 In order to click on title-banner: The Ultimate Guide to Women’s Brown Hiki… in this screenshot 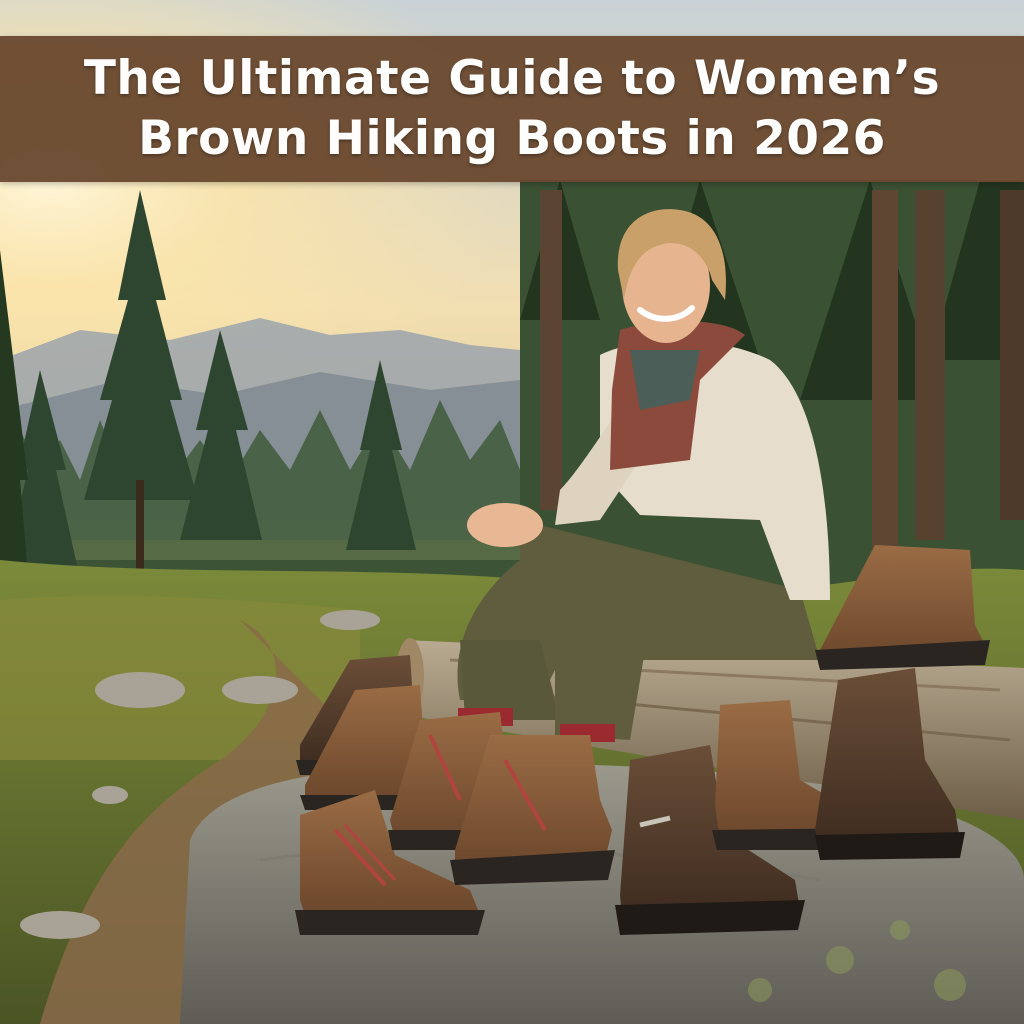, I will do `click(512, 109)`.